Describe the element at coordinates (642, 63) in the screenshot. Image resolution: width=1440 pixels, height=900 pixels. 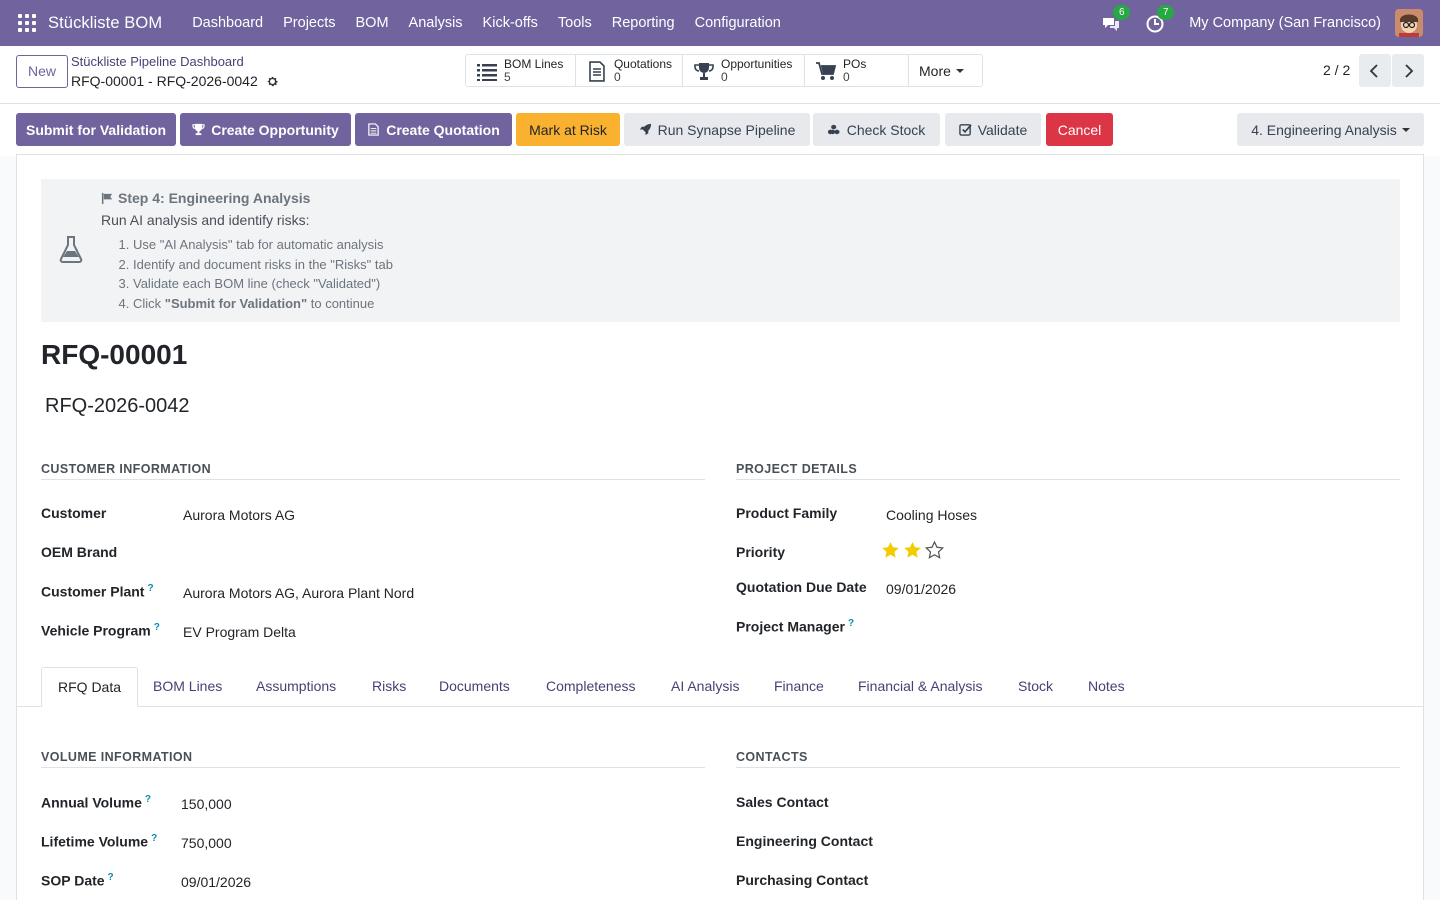
I see `smart-label: Quotations` at that location.